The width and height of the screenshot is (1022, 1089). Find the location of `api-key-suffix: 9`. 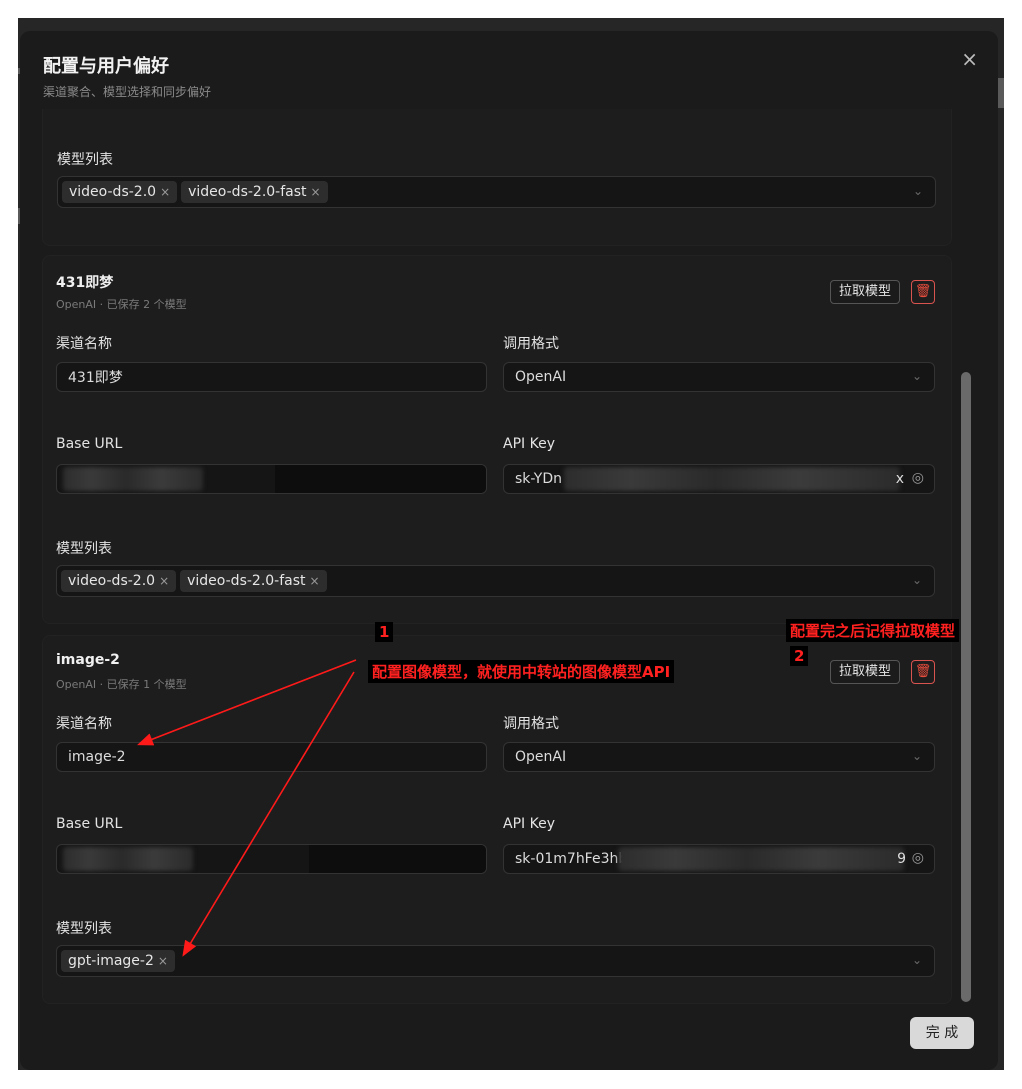

api-key-suffix: 9 is located at coordinates (901, 859).